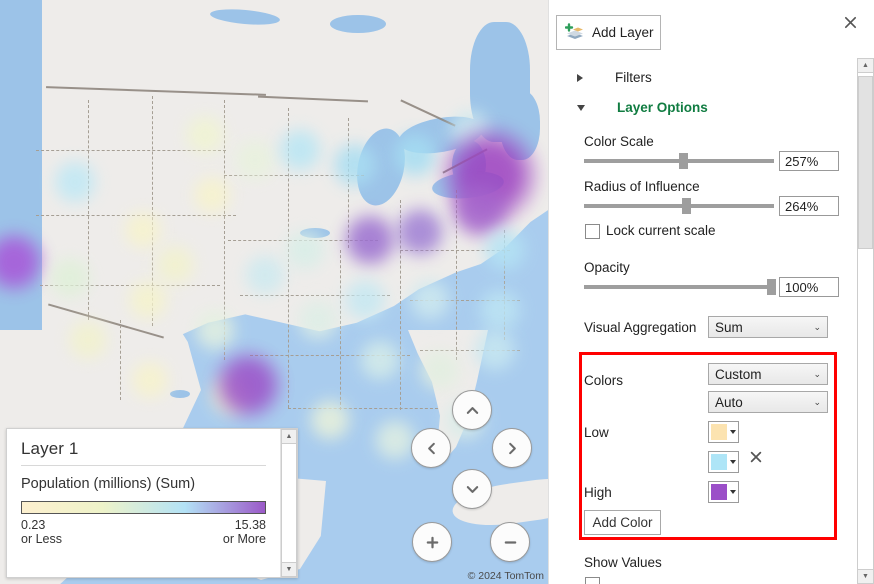 This screenshot has height=584, width=874. I want to click on map-attribution: © 2024 TomTom, so click(505, 576).